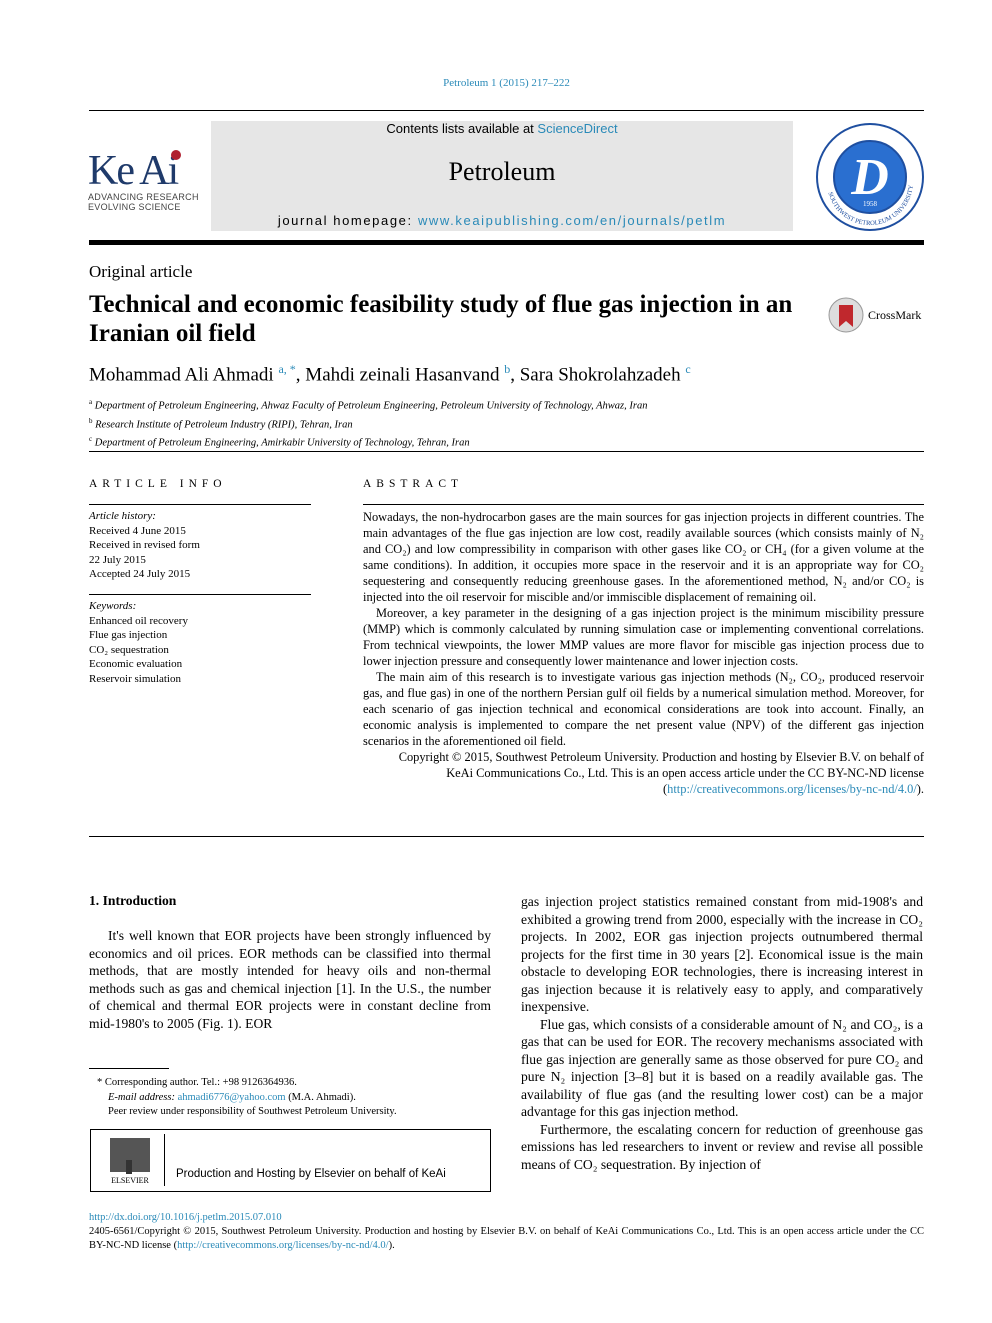  Describe the element at coordinates (874, 315) in the screenshot. I see `crossmark-button: CrossMark` at that location.